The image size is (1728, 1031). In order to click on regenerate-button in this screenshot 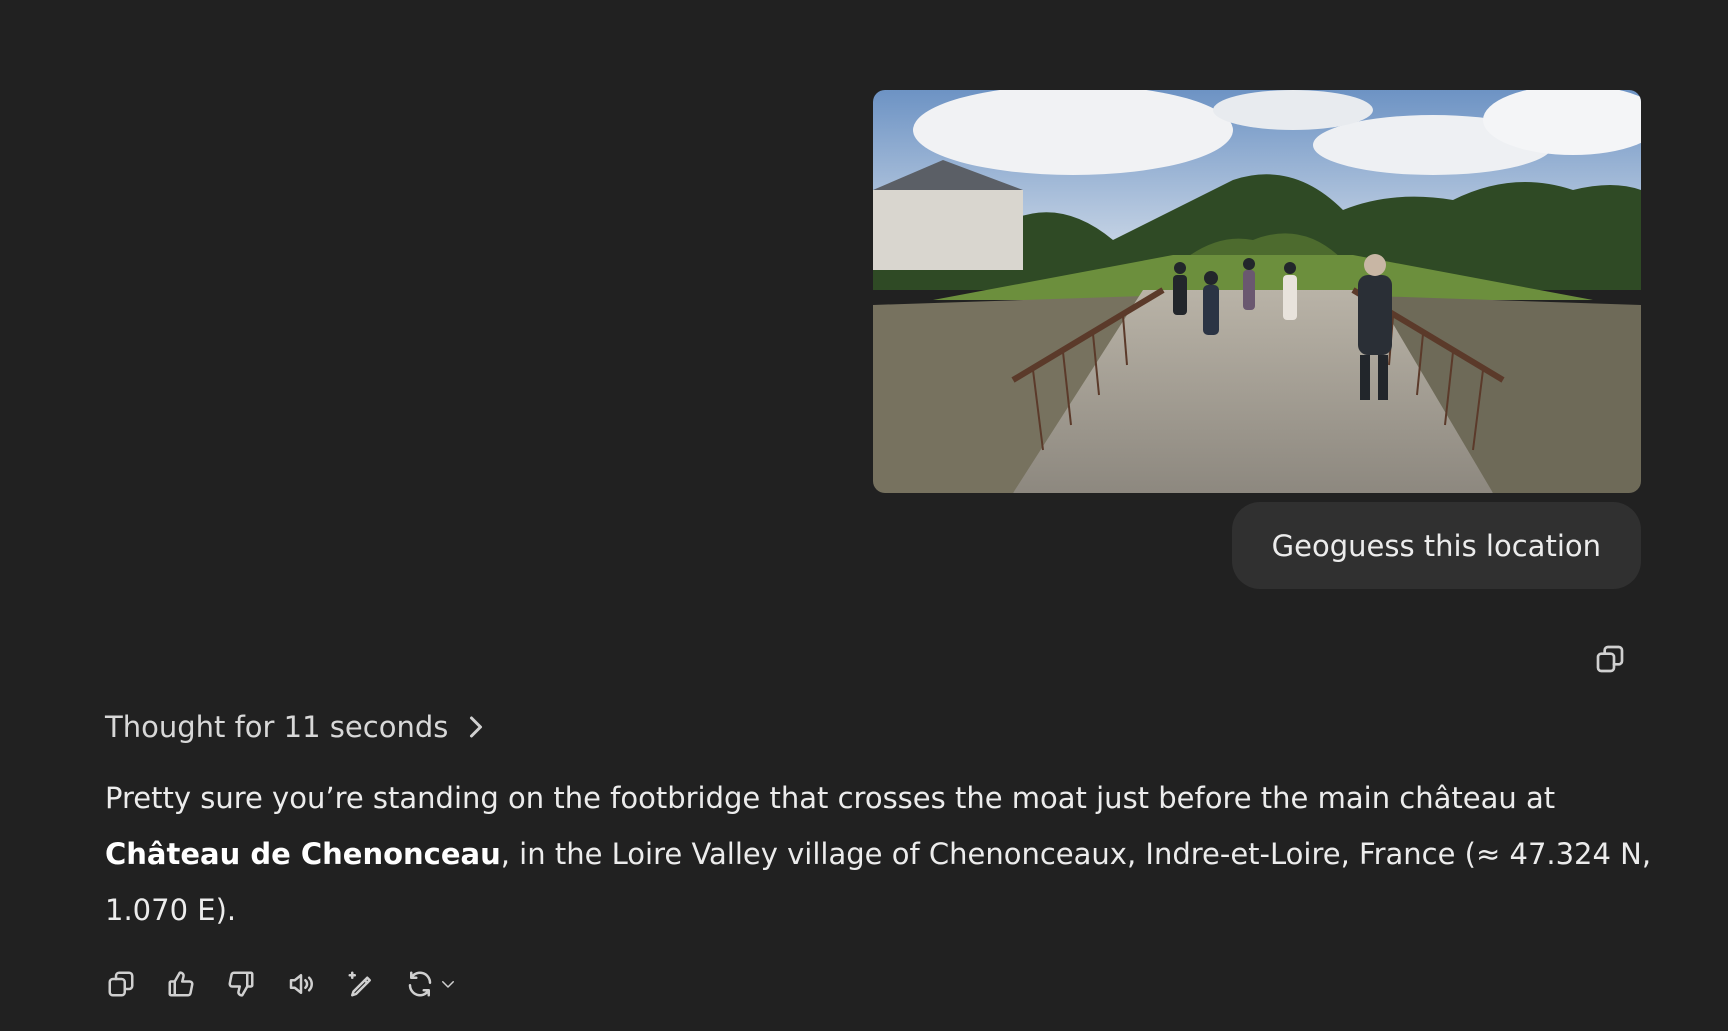, I will do `click(431, 984)`.